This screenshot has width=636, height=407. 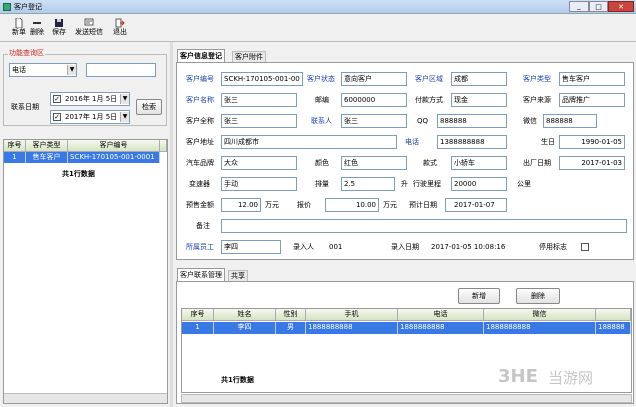 I want to click on add-contact-button: 新增, so click(x=479, y=296).